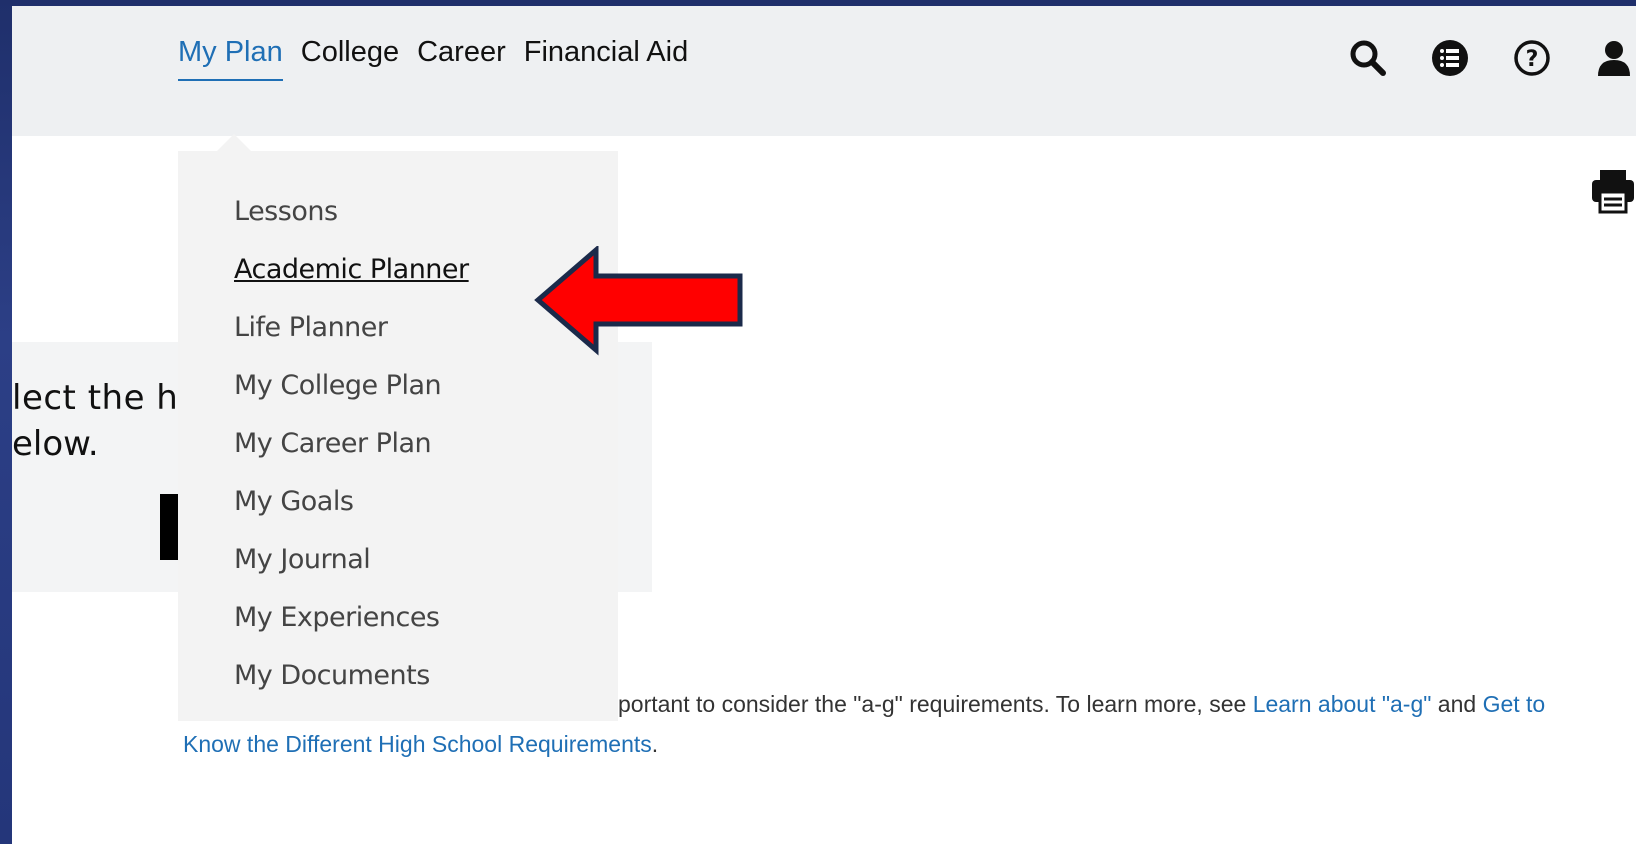  I want to click on nav-link-college: College, so click(350, 58).